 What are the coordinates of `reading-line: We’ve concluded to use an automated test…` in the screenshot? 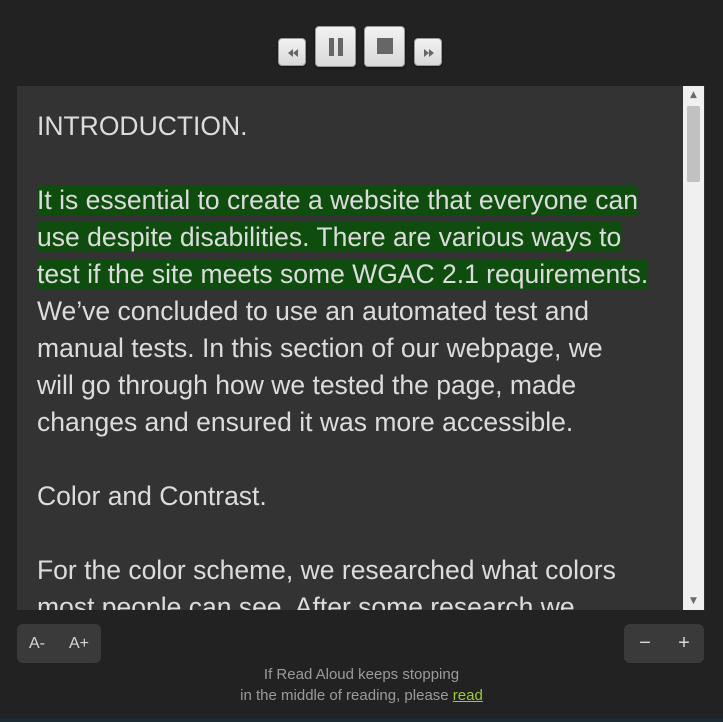 It's located at (313, 311).